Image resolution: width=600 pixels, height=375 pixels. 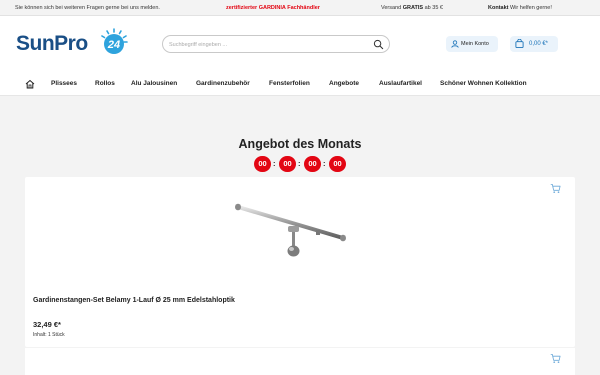 I want to click on countdown-hours: 00, so click(x=287, y=164).